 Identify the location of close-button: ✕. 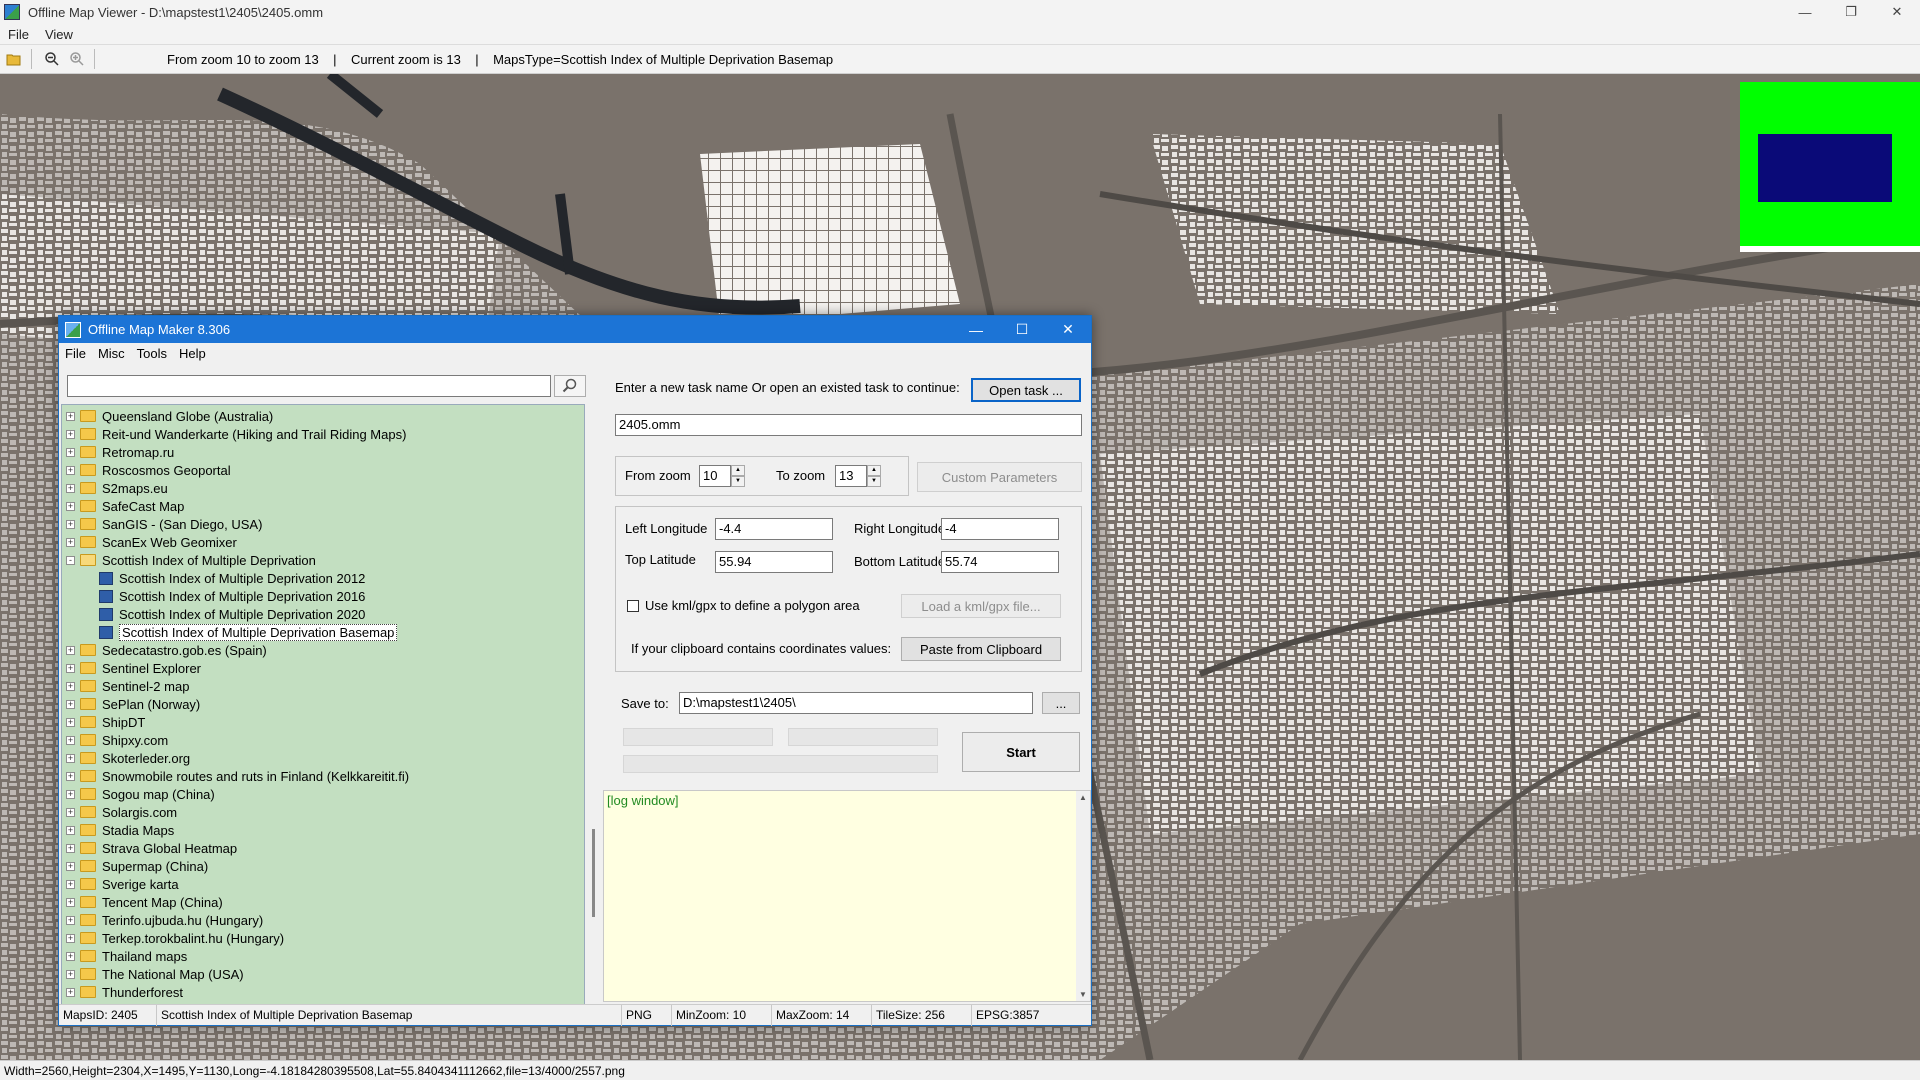
(1897, 12).